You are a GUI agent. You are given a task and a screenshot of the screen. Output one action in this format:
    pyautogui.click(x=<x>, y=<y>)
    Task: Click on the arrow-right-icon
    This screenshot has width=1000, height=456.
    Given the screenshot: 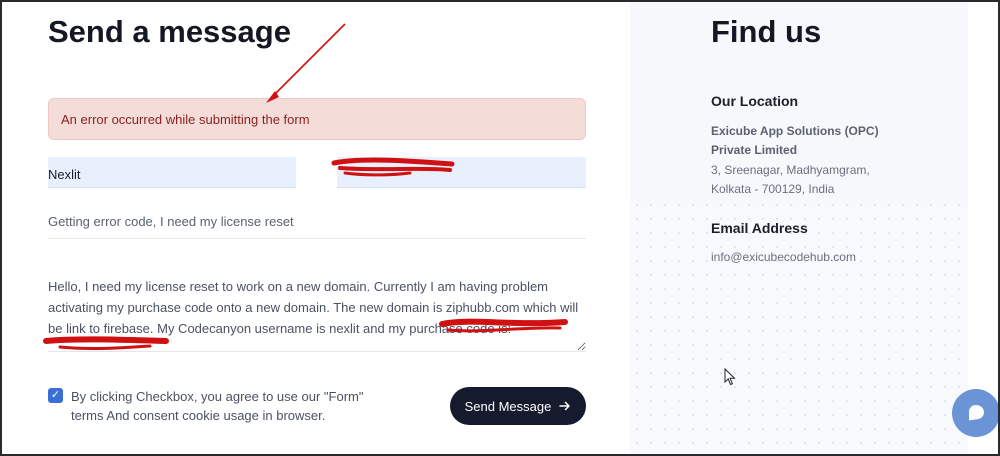 What is the action you would take?
    pyautogui.click(x=565, y=406)
    